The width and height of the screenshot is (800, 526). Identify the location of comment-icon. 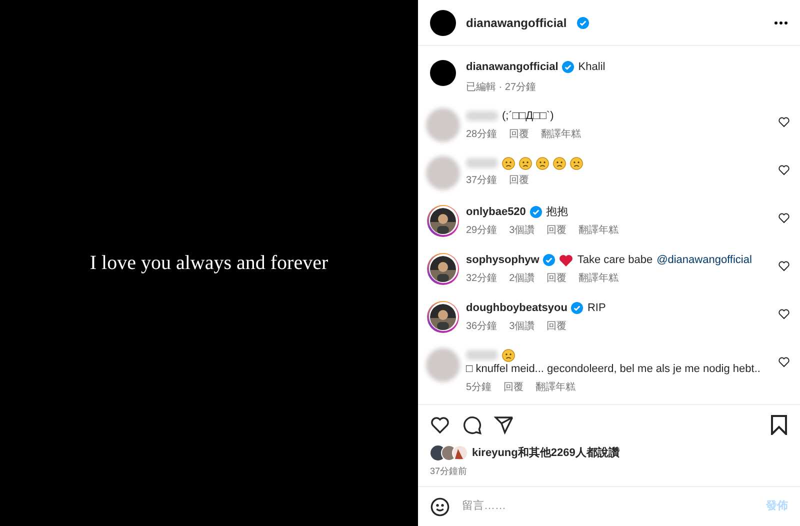
(472, 425).